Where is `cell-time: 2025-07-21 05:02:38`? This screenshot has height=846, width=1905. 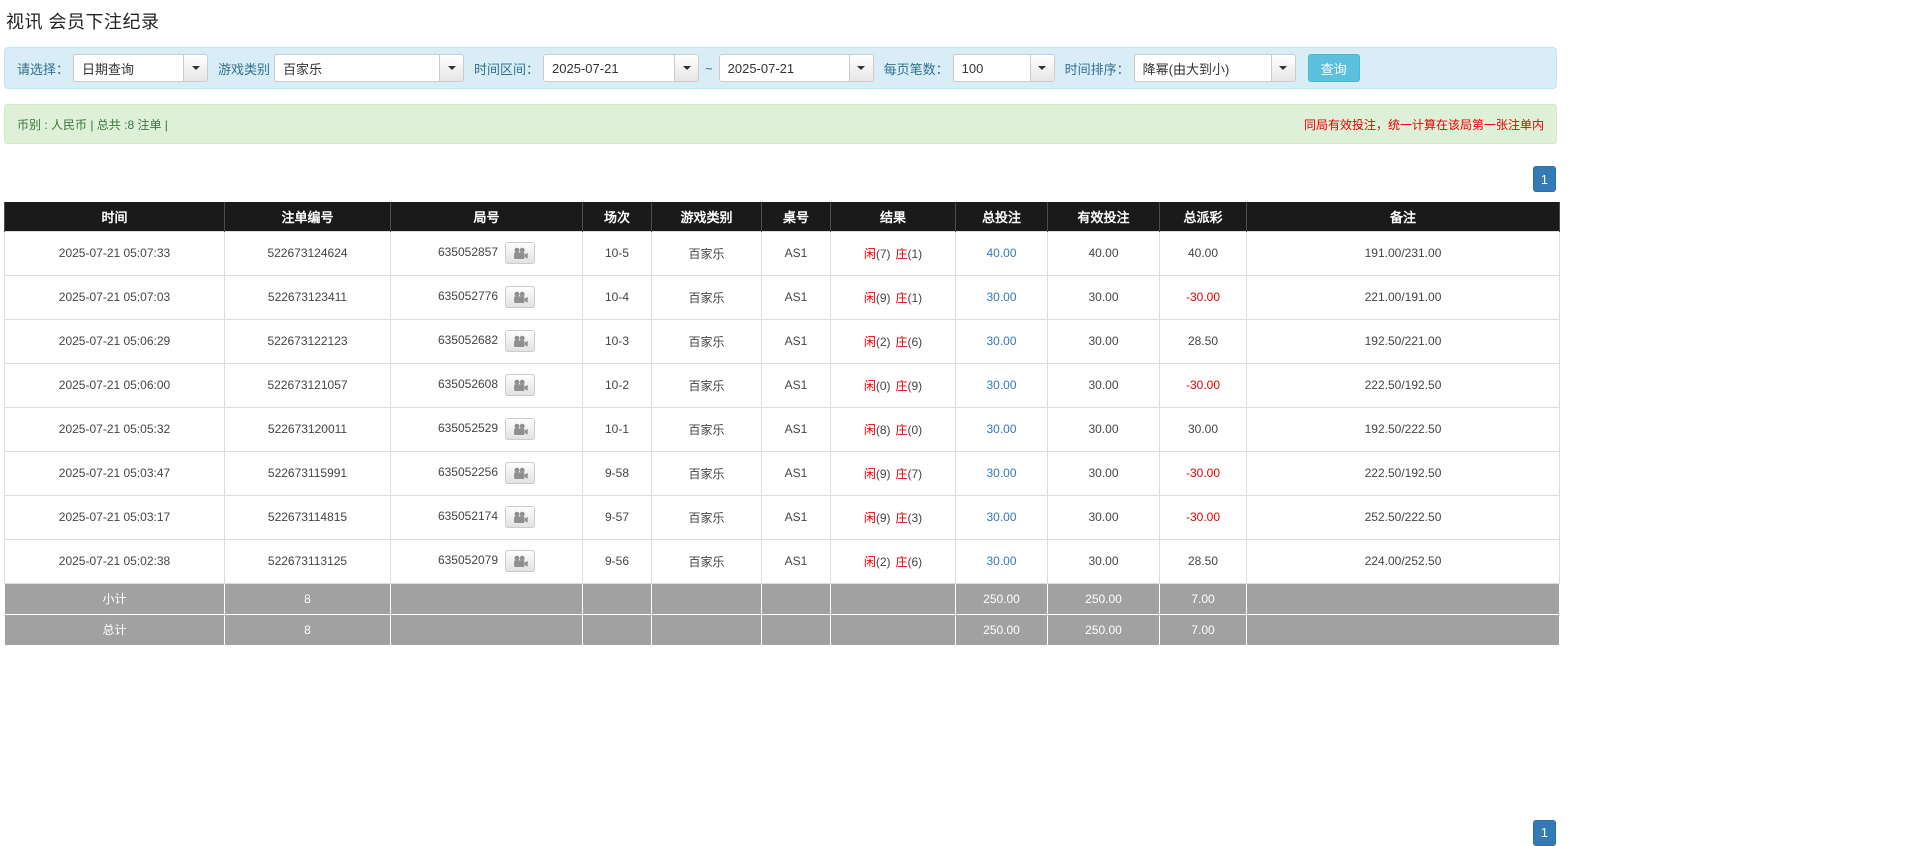
cell-time: 2025-07-21 05:02:38 is located at coordinates (114, 561).